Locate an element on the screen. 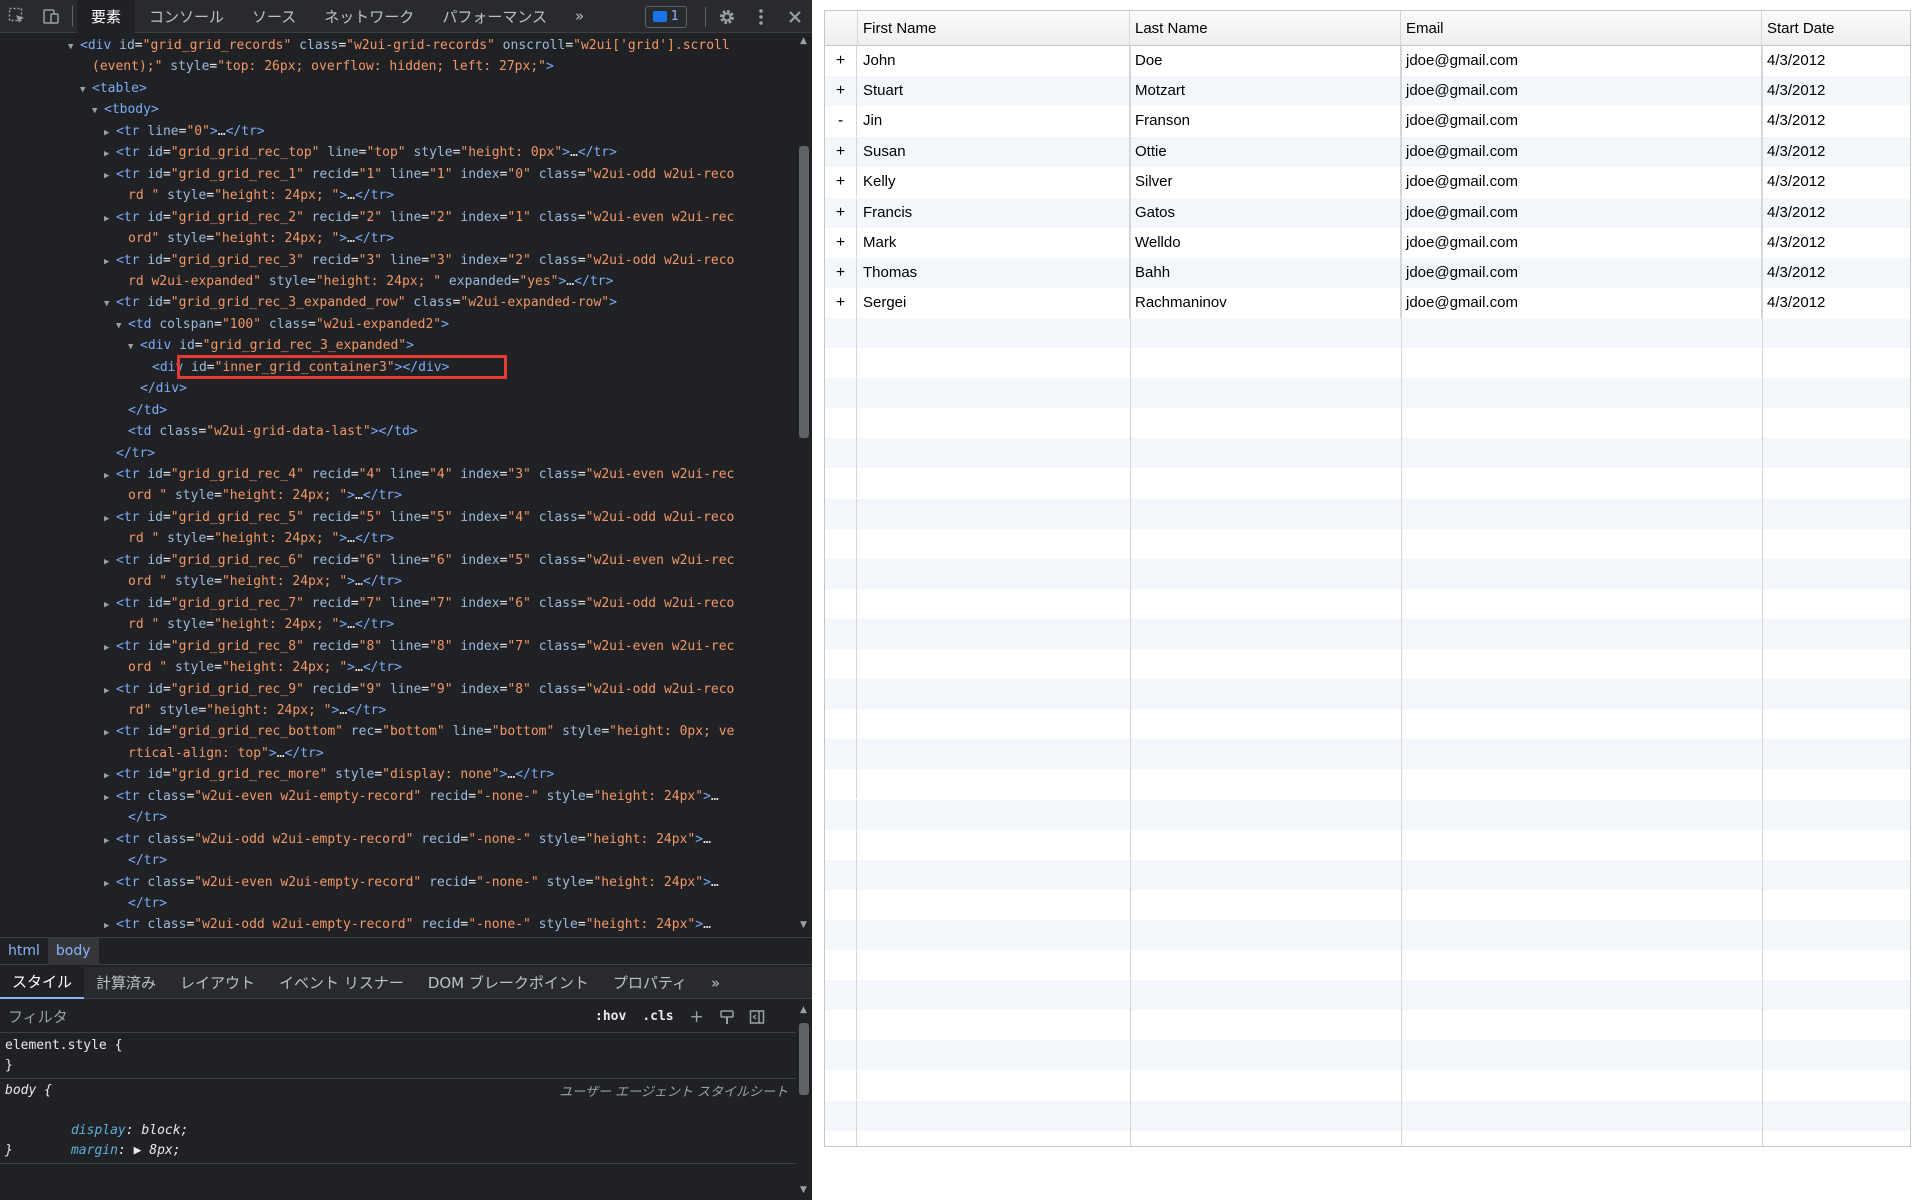 The image size is (1920, 1200). sidebar-tab-1: 計算済み is located at coordinates (126, 983).